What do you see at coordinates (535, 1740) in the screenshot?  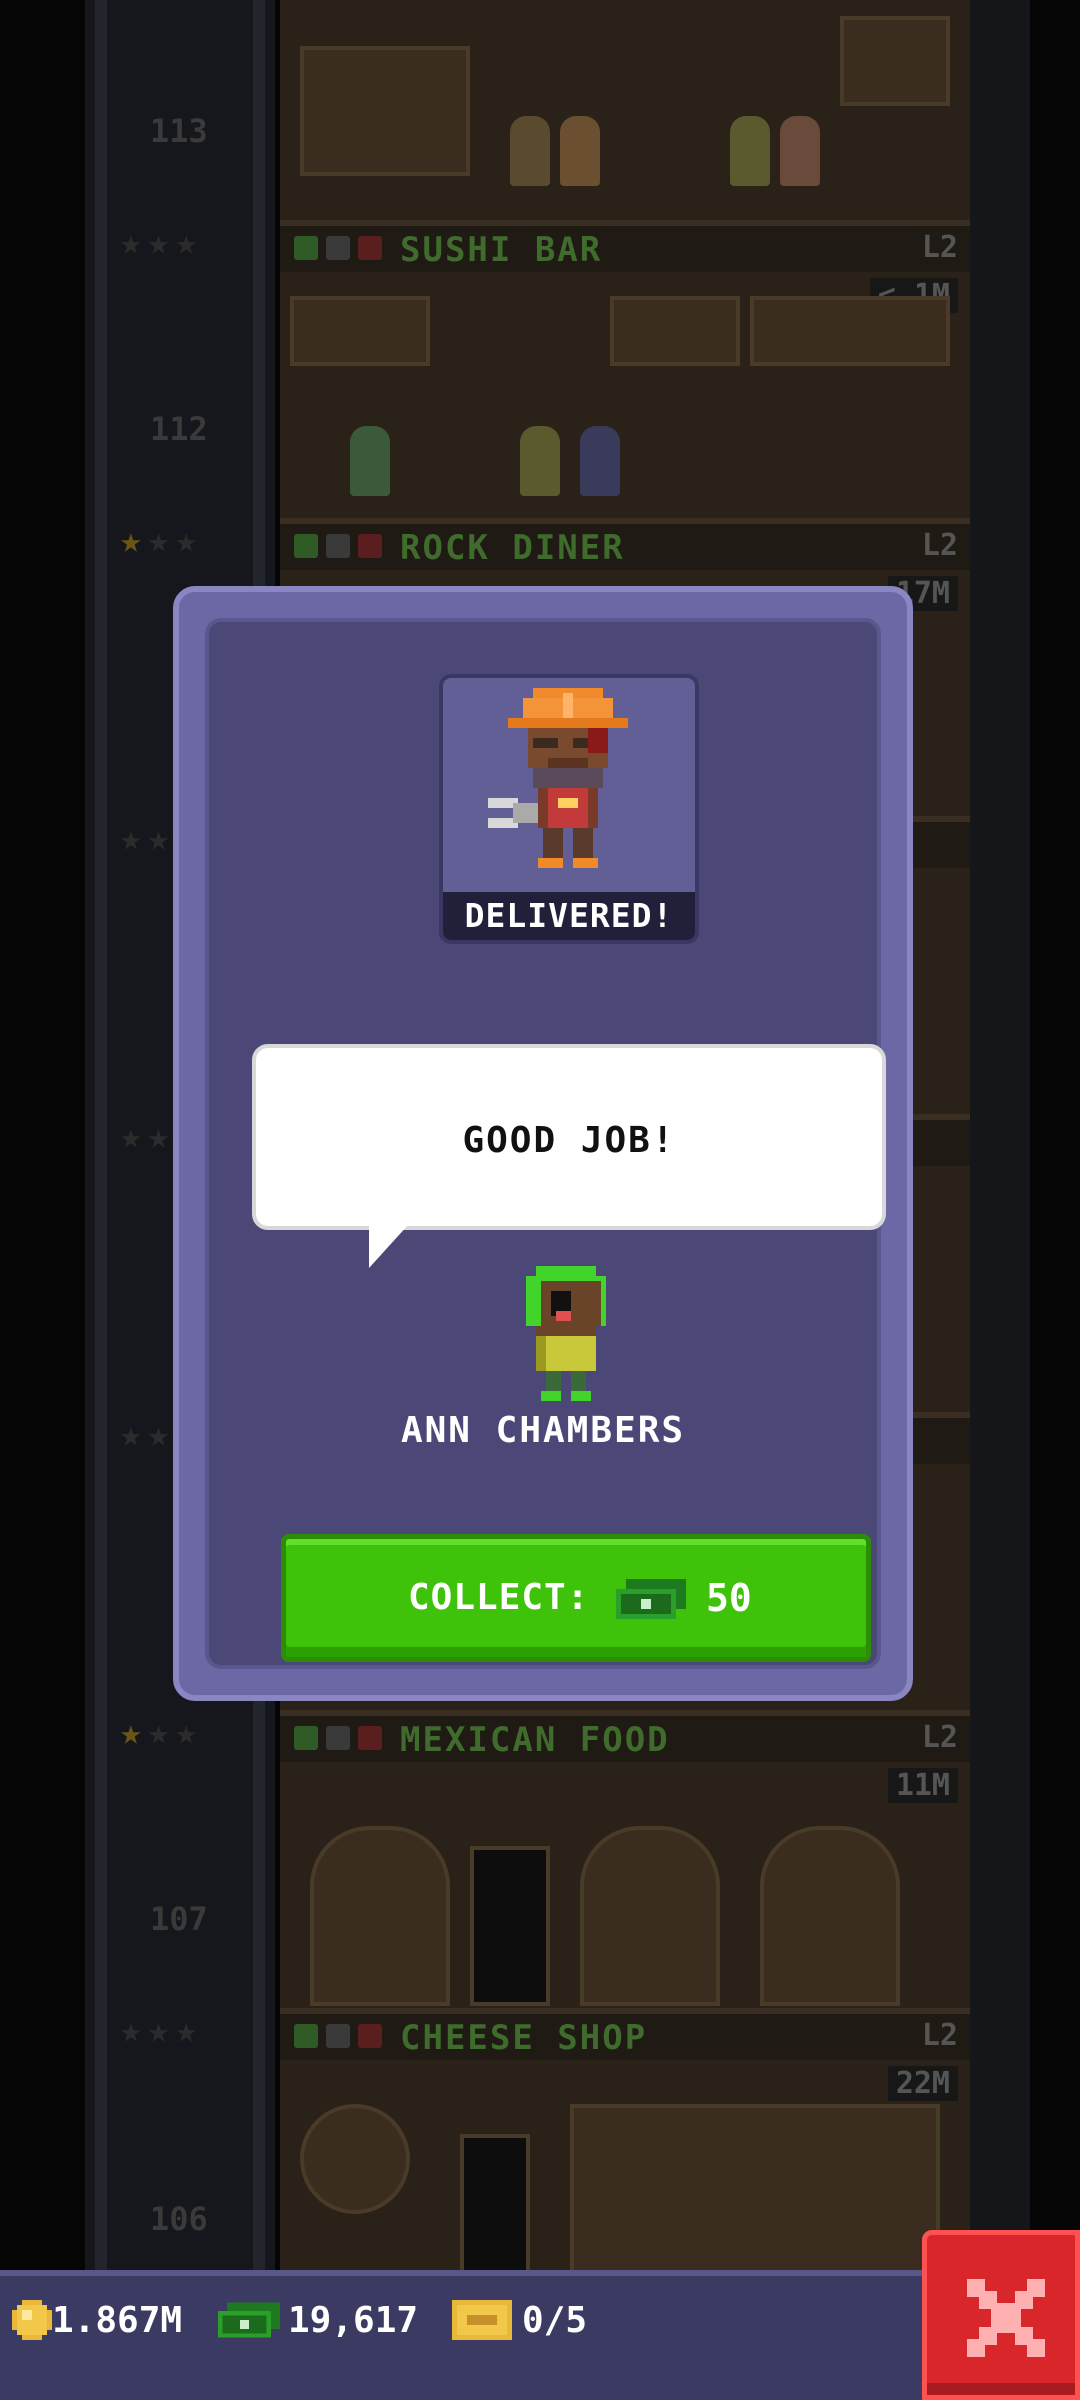 I see `floor-name: MEXICAN FOOD` at bounding box center [535, 1740].